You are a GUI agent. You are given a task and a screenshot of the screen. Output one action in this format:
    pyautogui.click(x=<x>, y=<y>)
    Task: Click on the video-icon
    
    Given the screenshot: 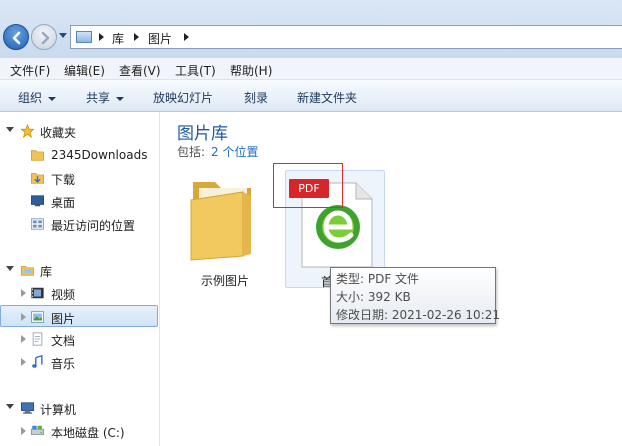 What is the action you would take?
    pyautogui.click(x=37, y=293)
    